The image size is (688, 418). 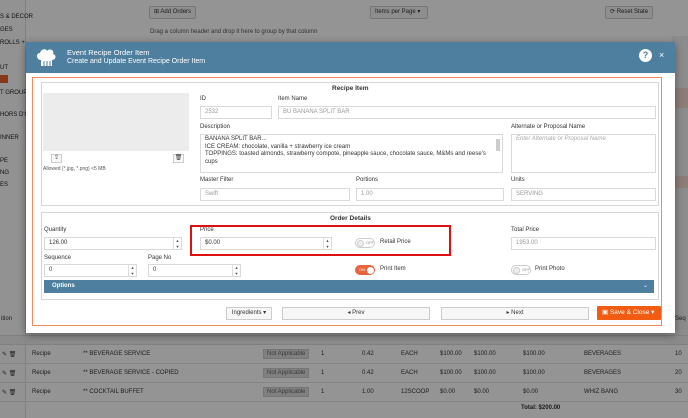 I want to click on dialog-title: Event Recipe Order Item, so click(x=108, y=52).